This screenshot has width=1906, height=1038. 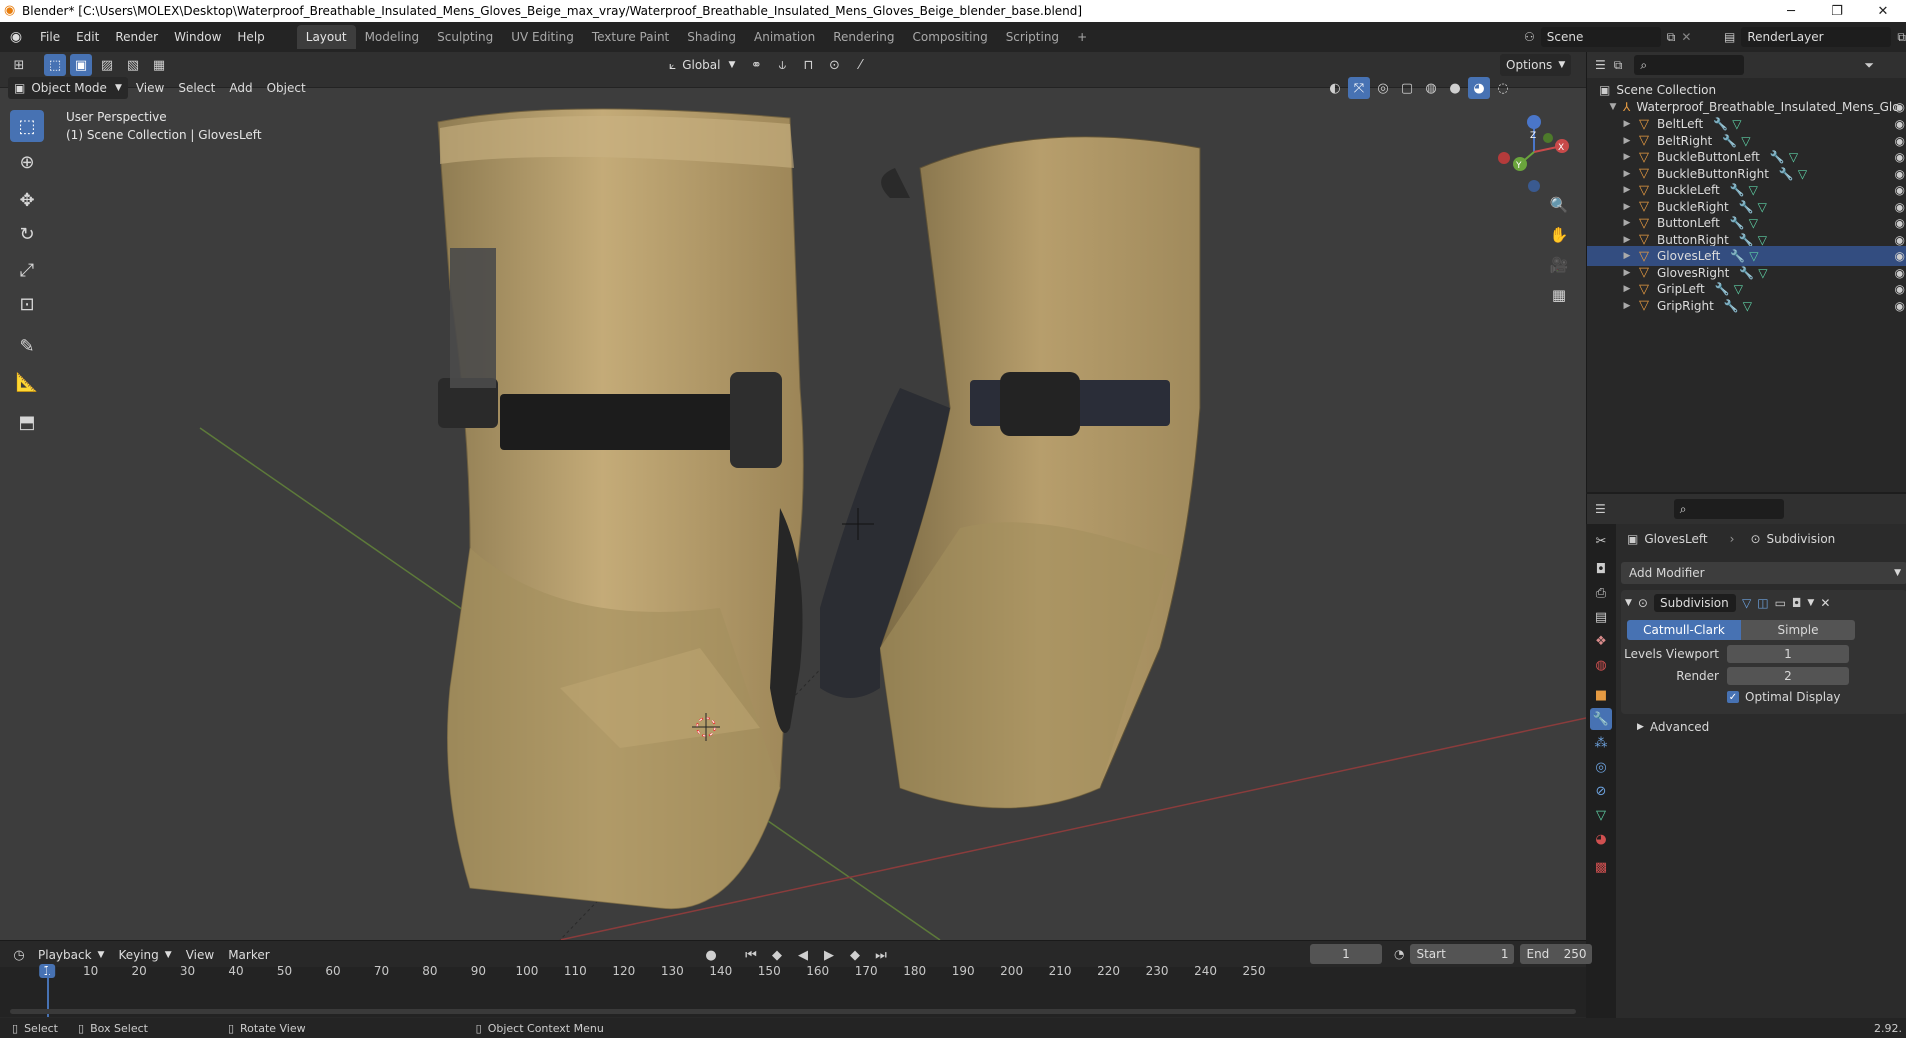 I want to click on menu-help: Help, so click(x=250, y=37).